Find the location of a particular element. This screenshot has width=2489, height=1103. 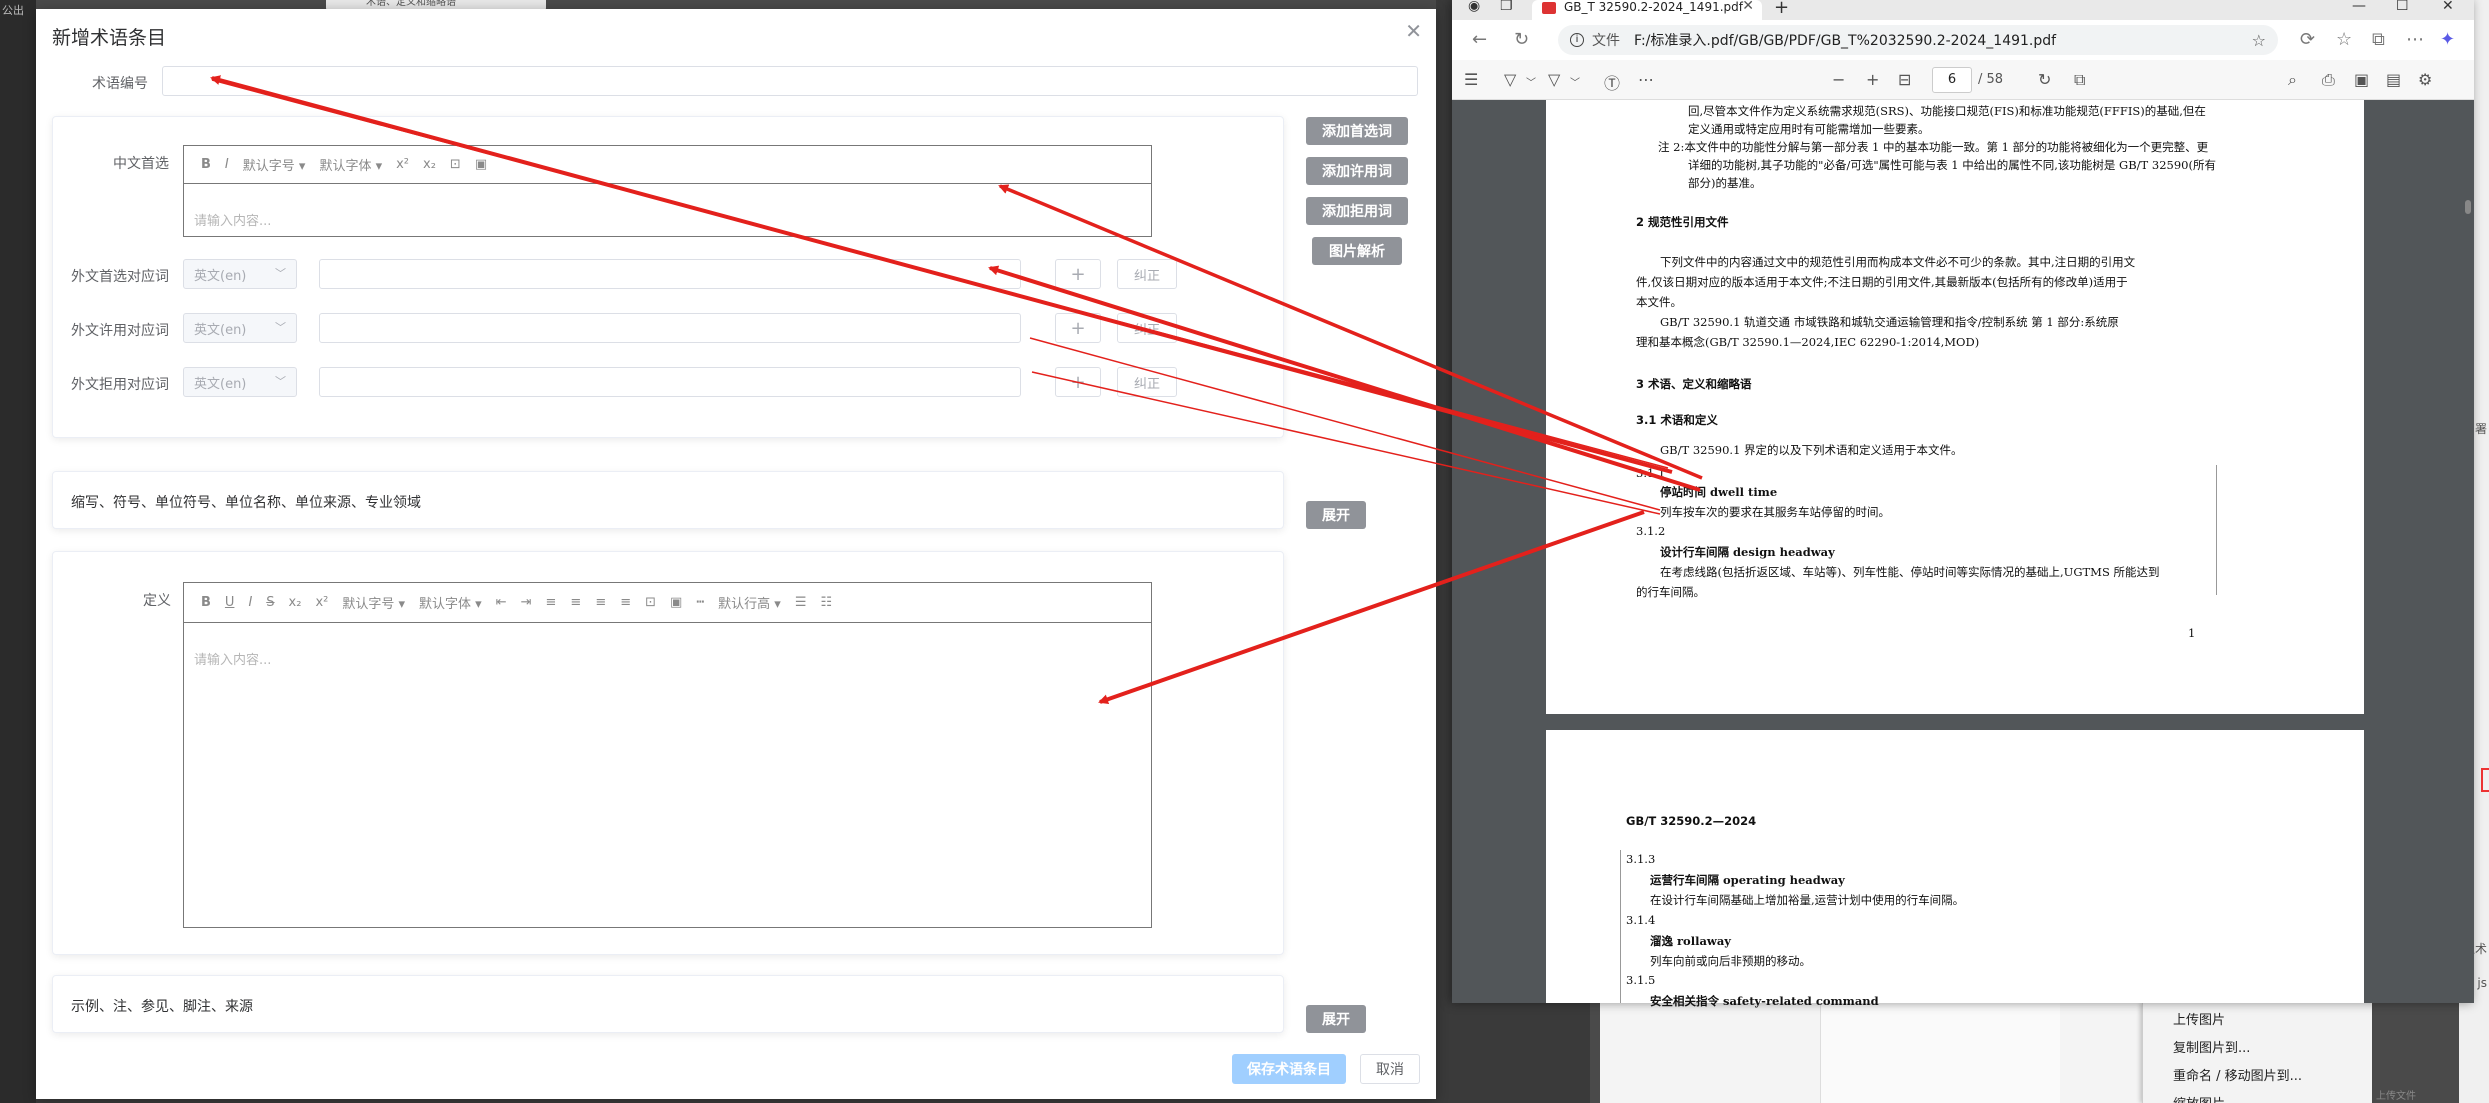

close-icon: ✕ is located at coordinates (1413, 31).